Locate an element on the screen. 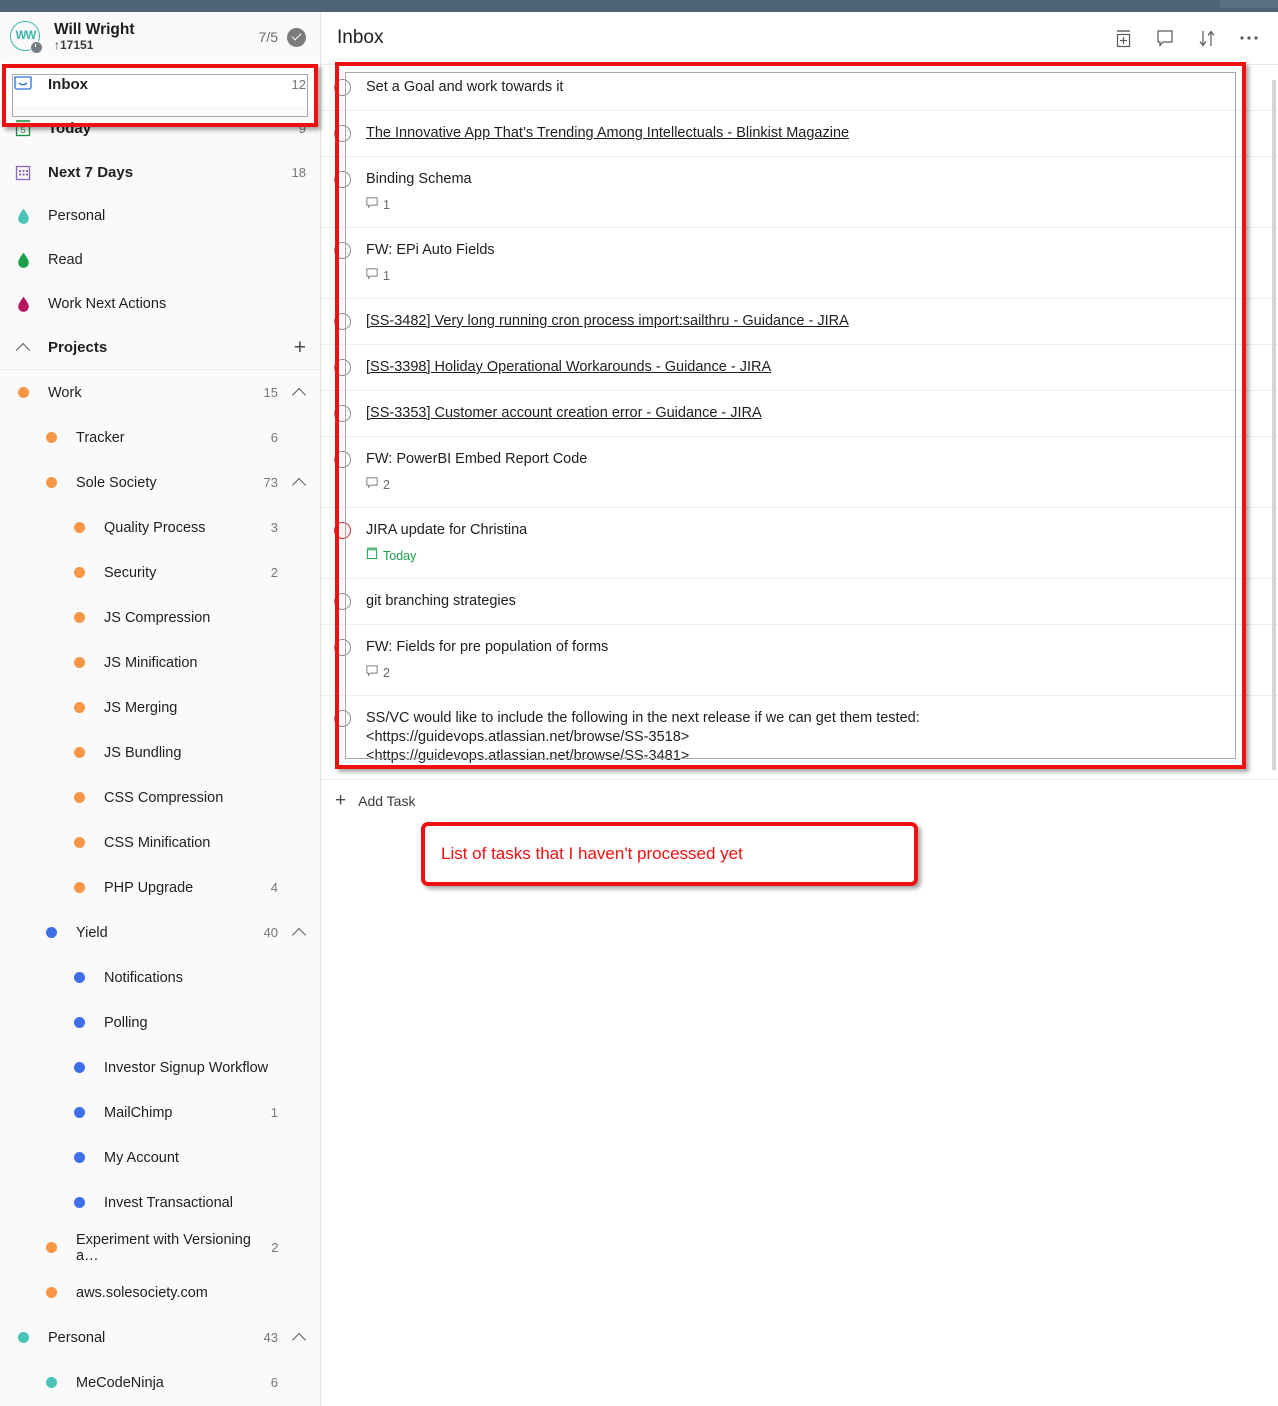  sidebar-project-experiment-with-versioning-a: Experiment with Versioning a… 2 is located at coordinates (160, 1247).